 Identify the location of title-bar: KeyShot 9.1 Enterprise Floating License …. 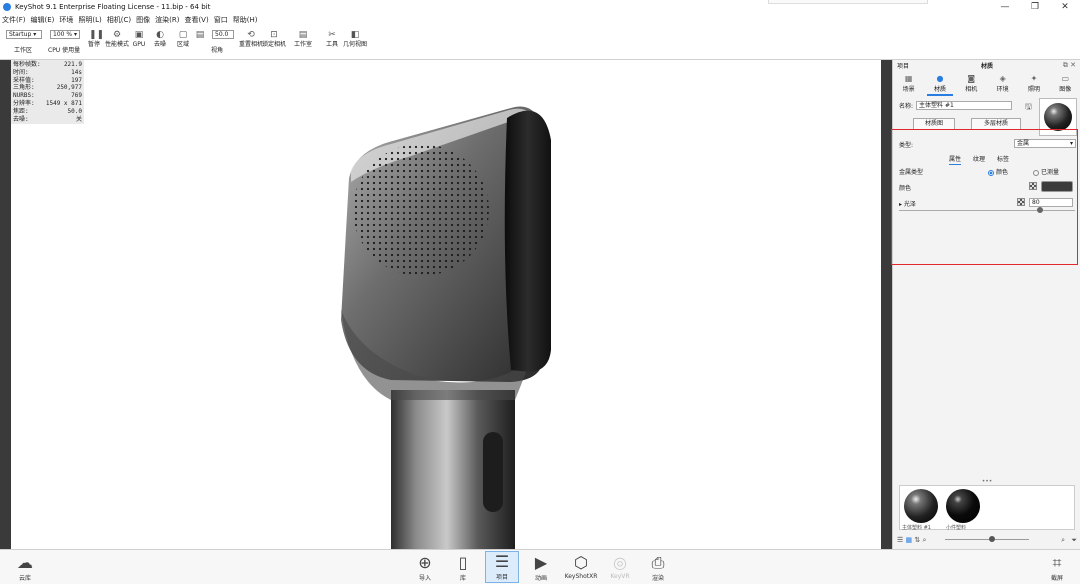
(540, 6).